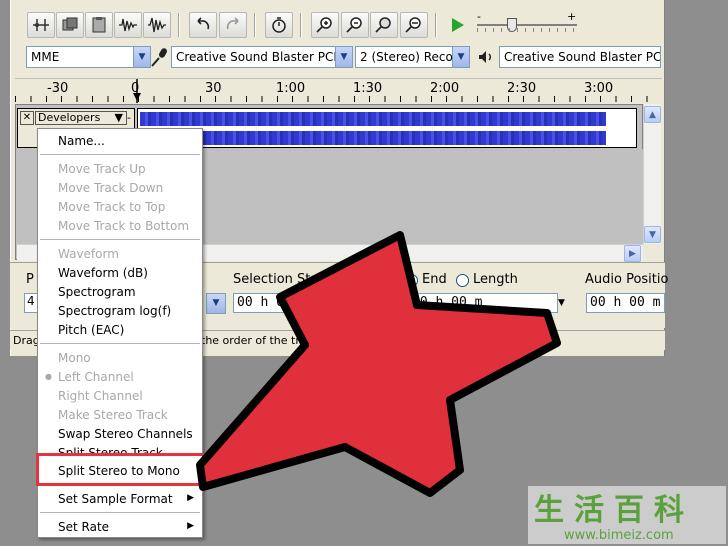  I want to click on menu-item-make-stereo-track: Make Stereo Track, so click(113, 415).